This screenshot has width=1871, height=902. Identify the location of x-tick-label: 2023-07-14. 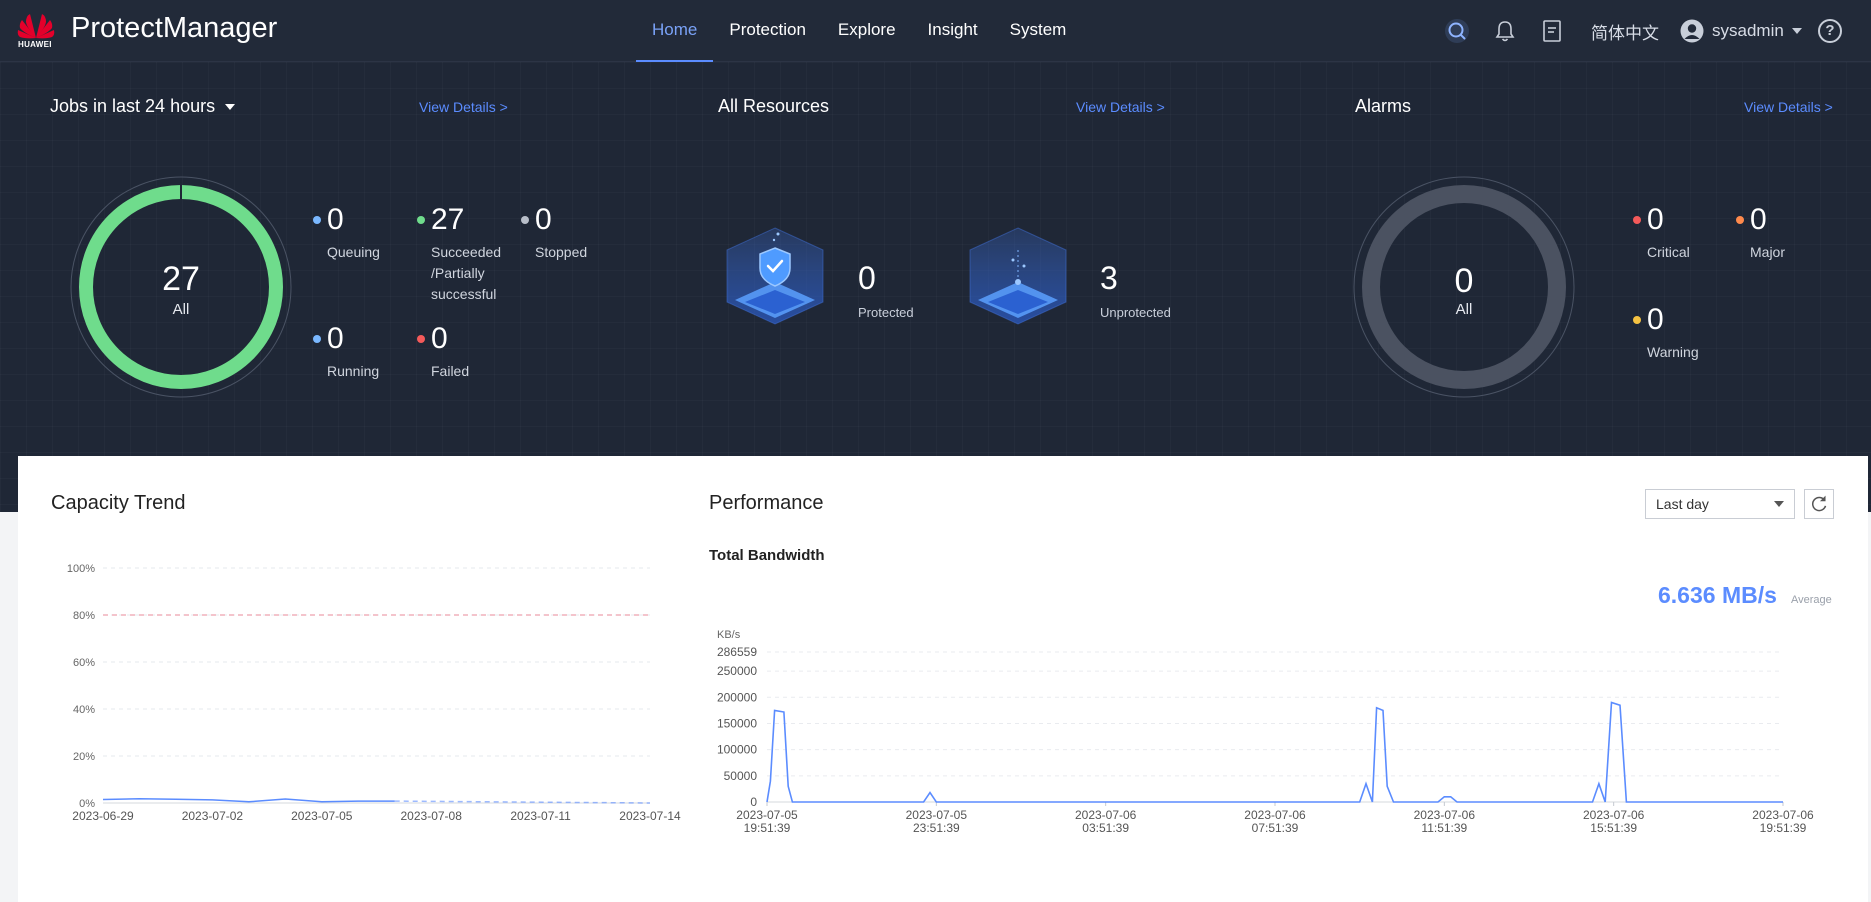
(650, 816).